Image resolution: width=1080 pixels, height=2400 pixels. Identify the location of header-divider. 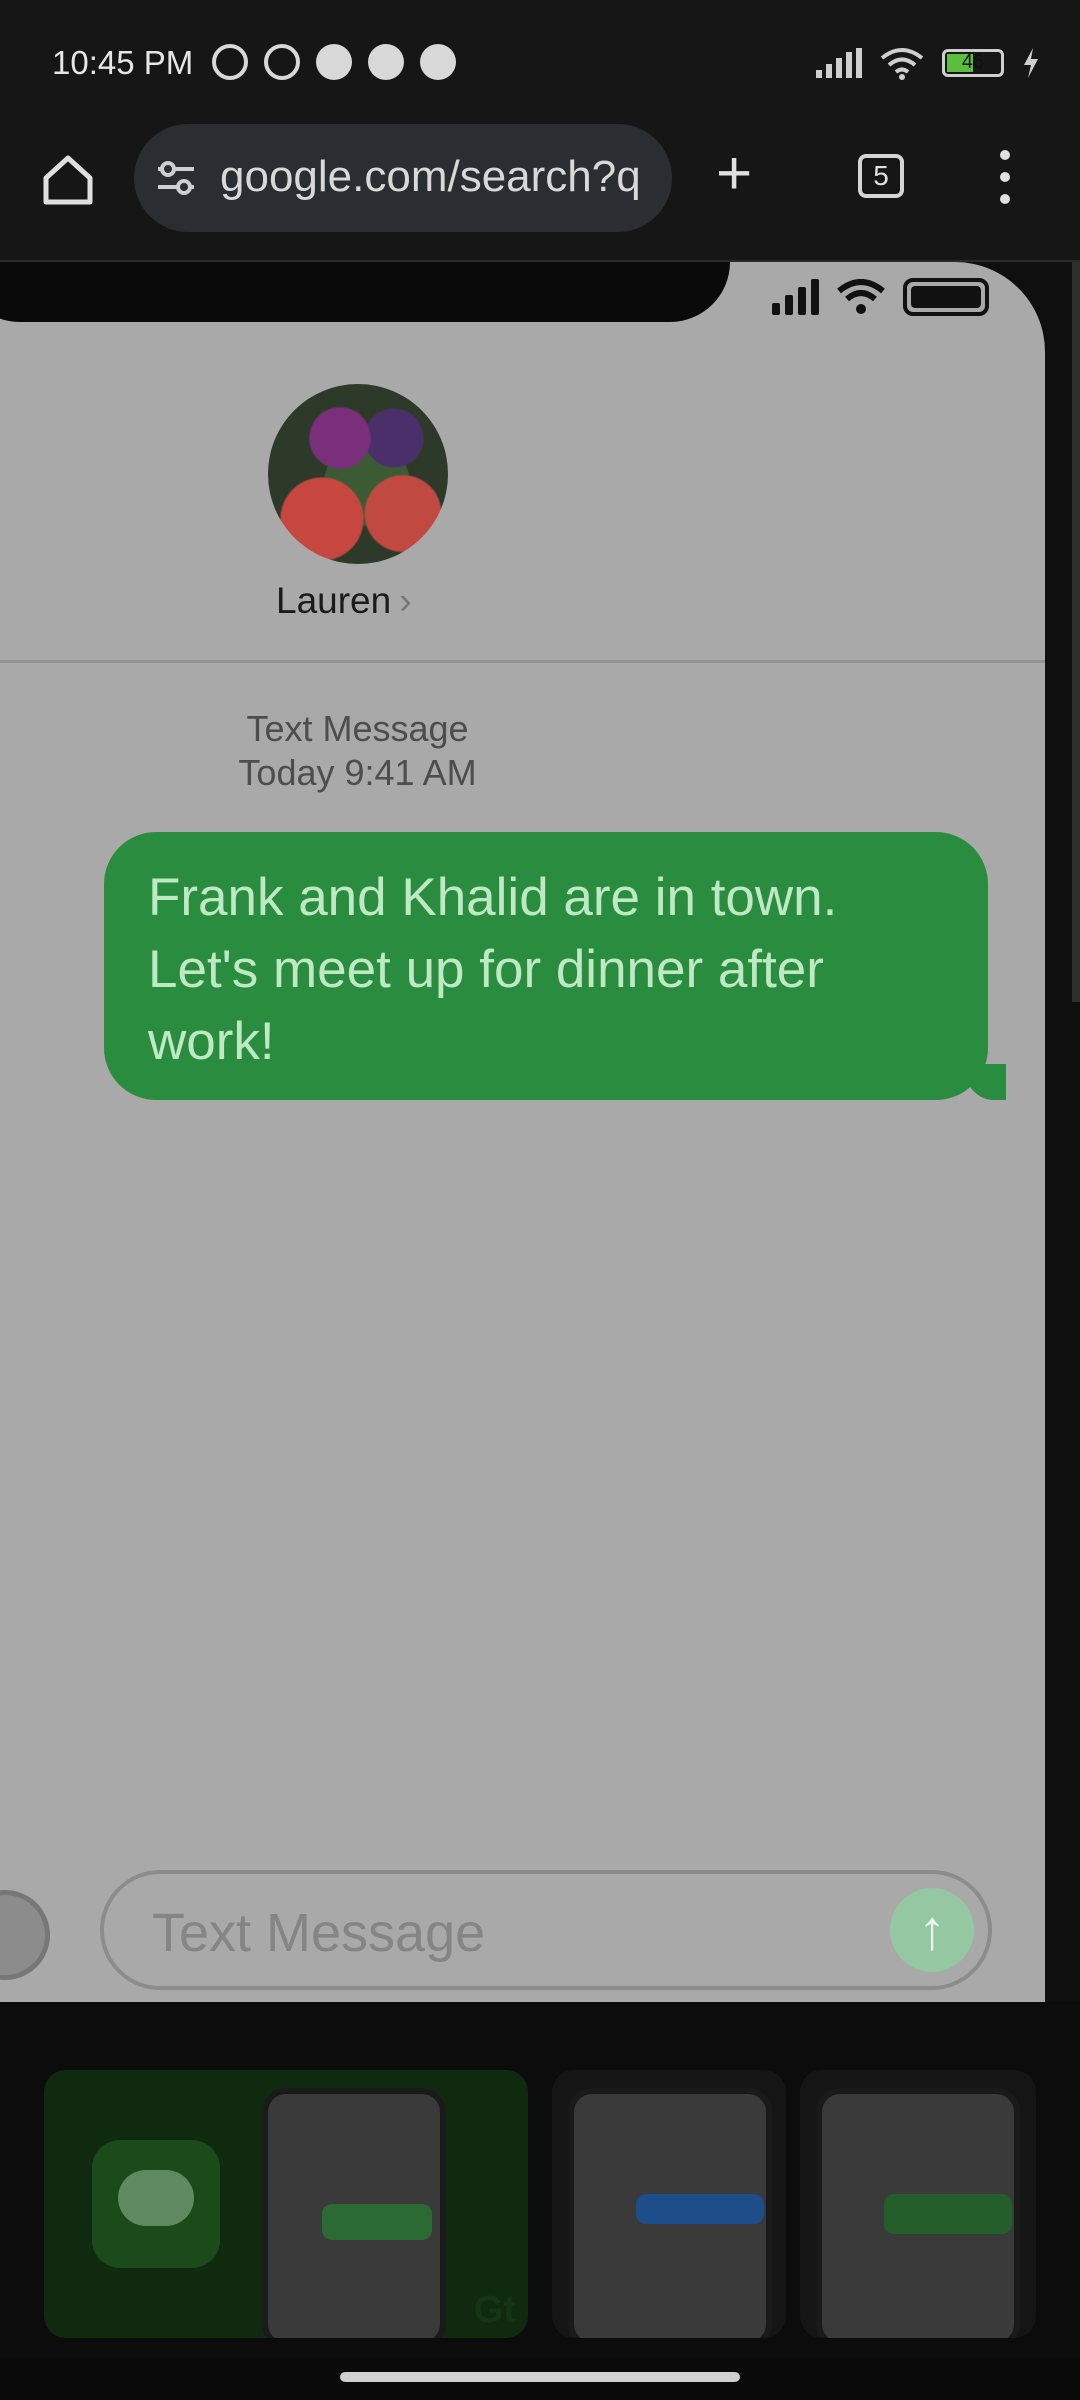
(522, 661).